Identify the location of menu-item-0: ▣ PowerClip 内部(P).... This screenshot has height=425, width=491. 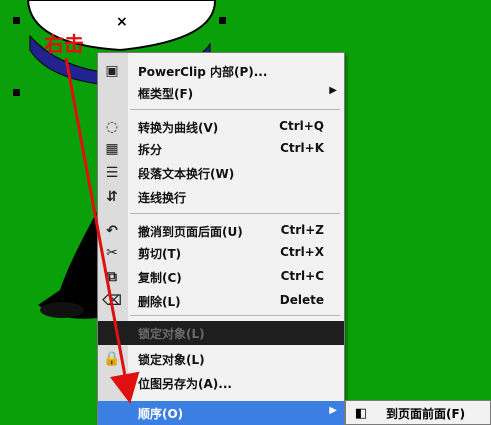
(221, 71).